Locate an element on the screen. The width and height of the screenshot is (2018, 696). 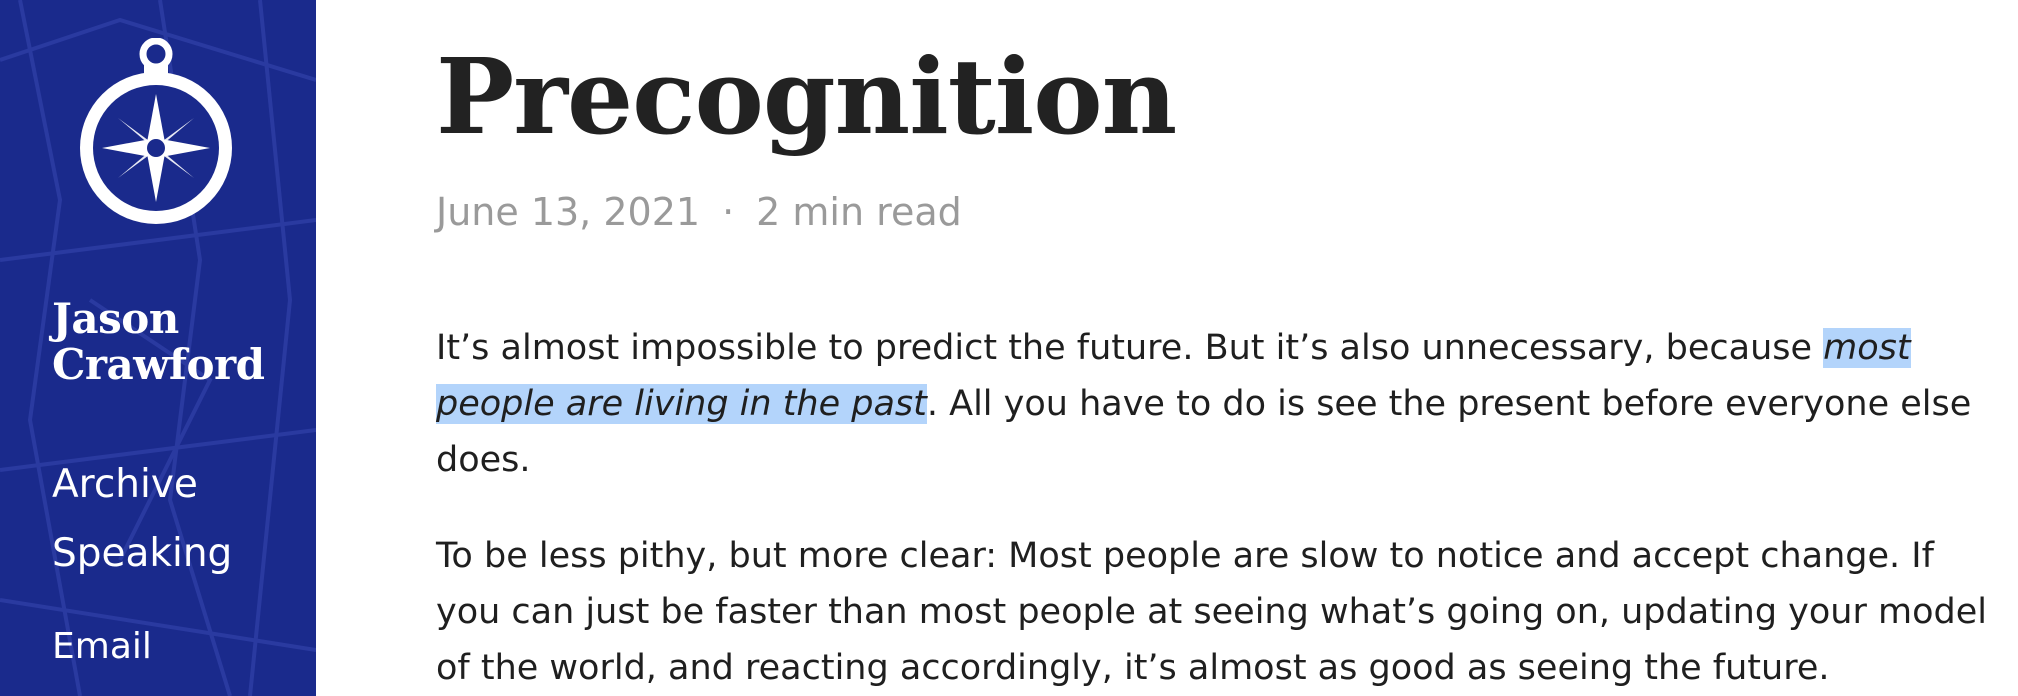
post-date: June 13, 2021 is located at coordinates (568, 212).